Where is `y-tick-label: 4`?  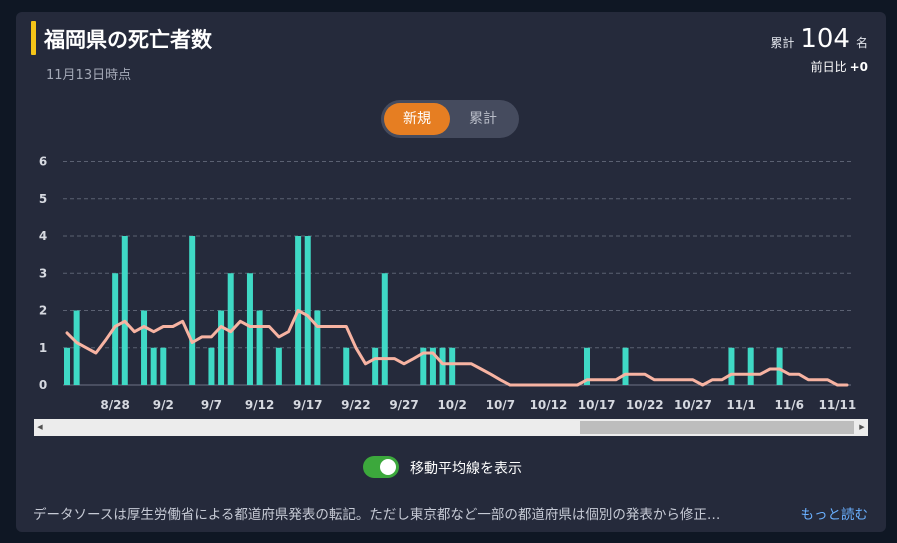 y-tick-label: 4 is located at coordinates (43, 236).